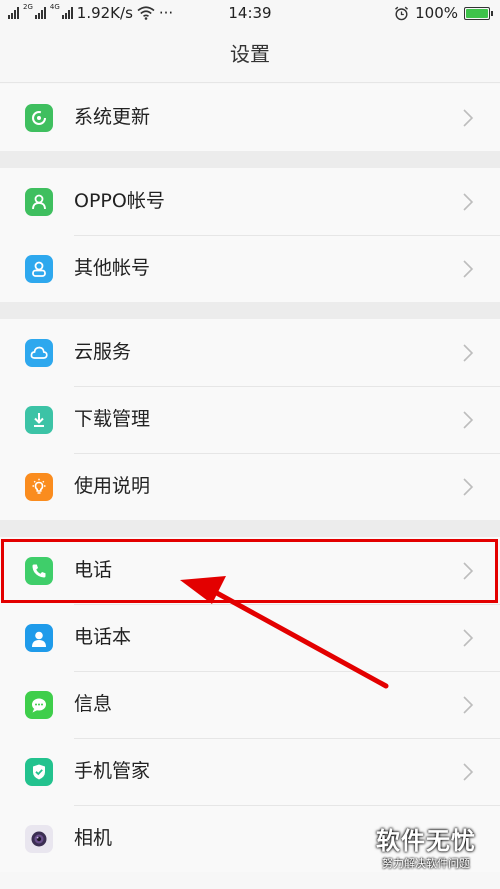  Describe the element at coordinates (39, 487) in the screenshot. I see `lightbulb-icon` at that location.